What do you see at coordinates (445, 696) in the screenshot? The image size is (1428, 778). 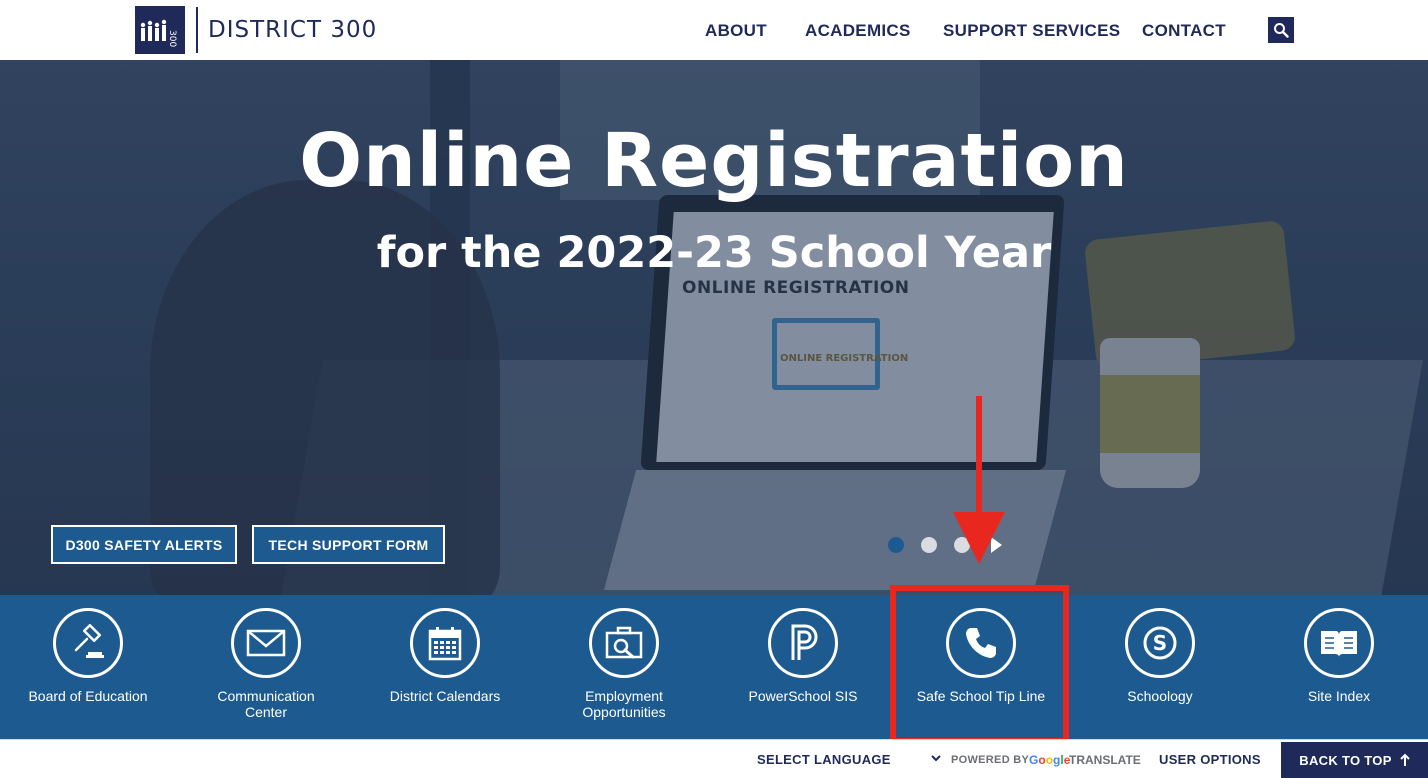 I see `quick-link-label: District Calendars` at bounding box center [445, 696].